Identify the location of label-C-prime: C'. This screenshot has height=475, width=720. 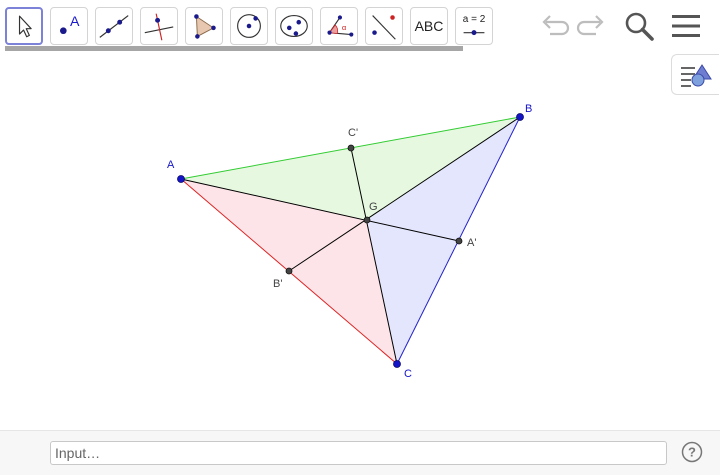
(353, 133).